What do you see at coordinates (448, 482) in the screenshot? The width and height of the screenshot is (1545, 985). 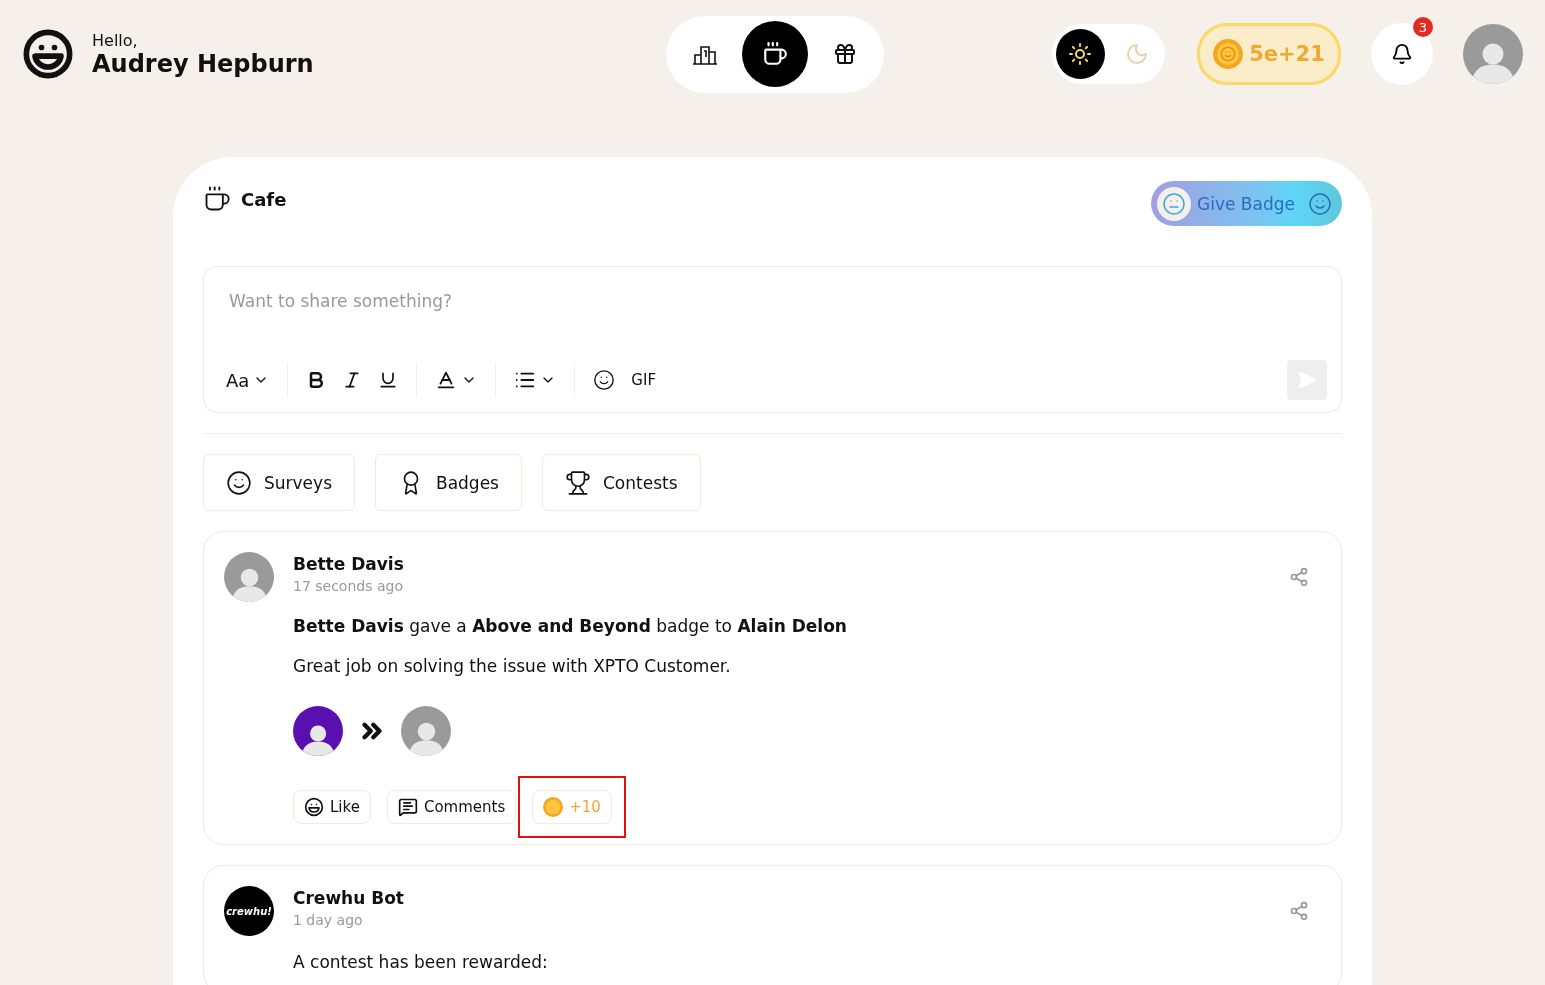 I see `feed-filter-button: Badges` at bounding box center [448, 482].